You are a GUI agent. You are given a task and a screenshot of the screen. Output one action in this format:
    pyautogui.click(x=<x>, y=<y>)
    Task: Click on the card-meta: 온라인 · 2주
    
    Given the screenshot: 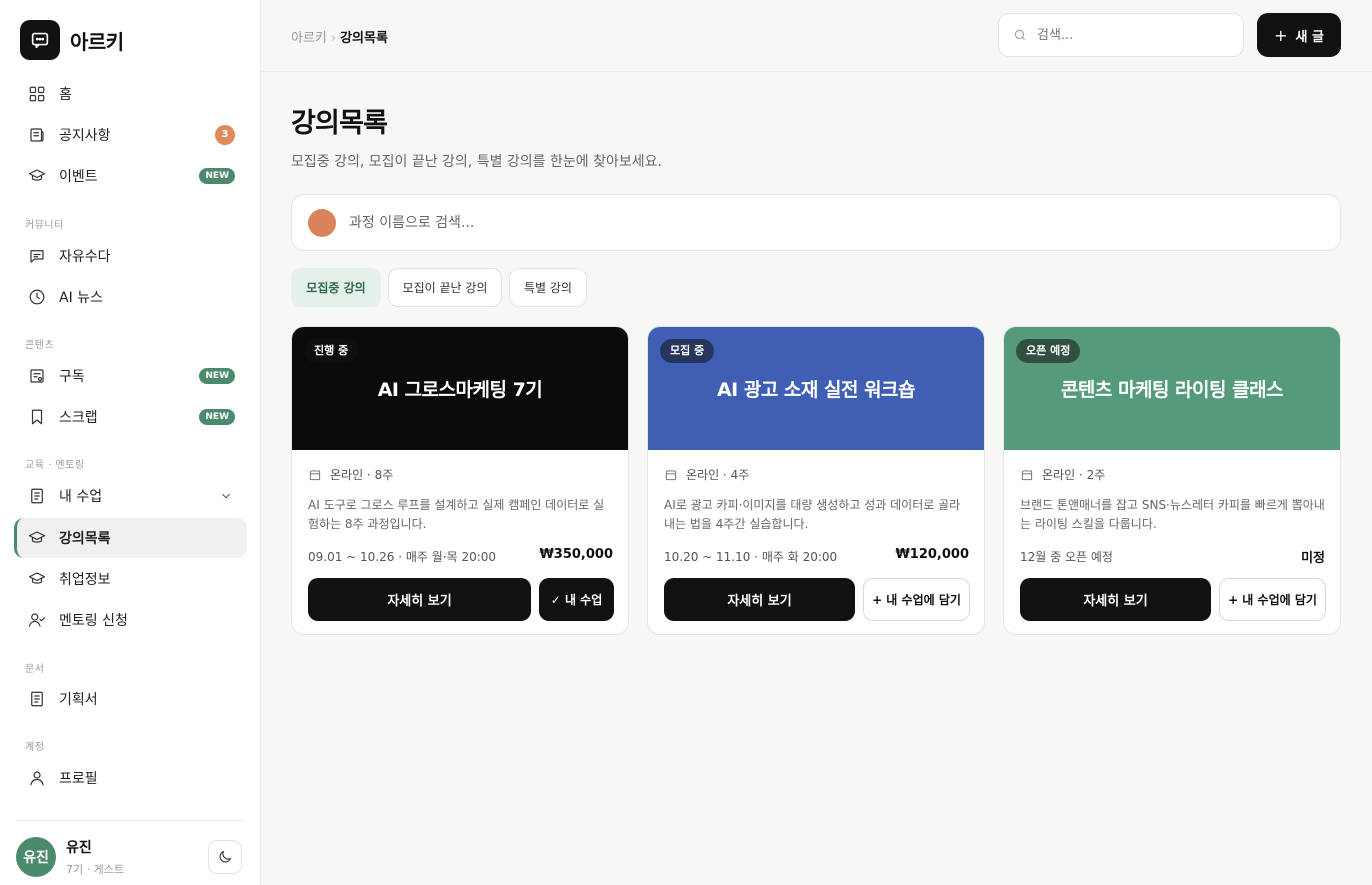 What is the action you would take?
    pyautogui.click(x=1062, y=474)
    